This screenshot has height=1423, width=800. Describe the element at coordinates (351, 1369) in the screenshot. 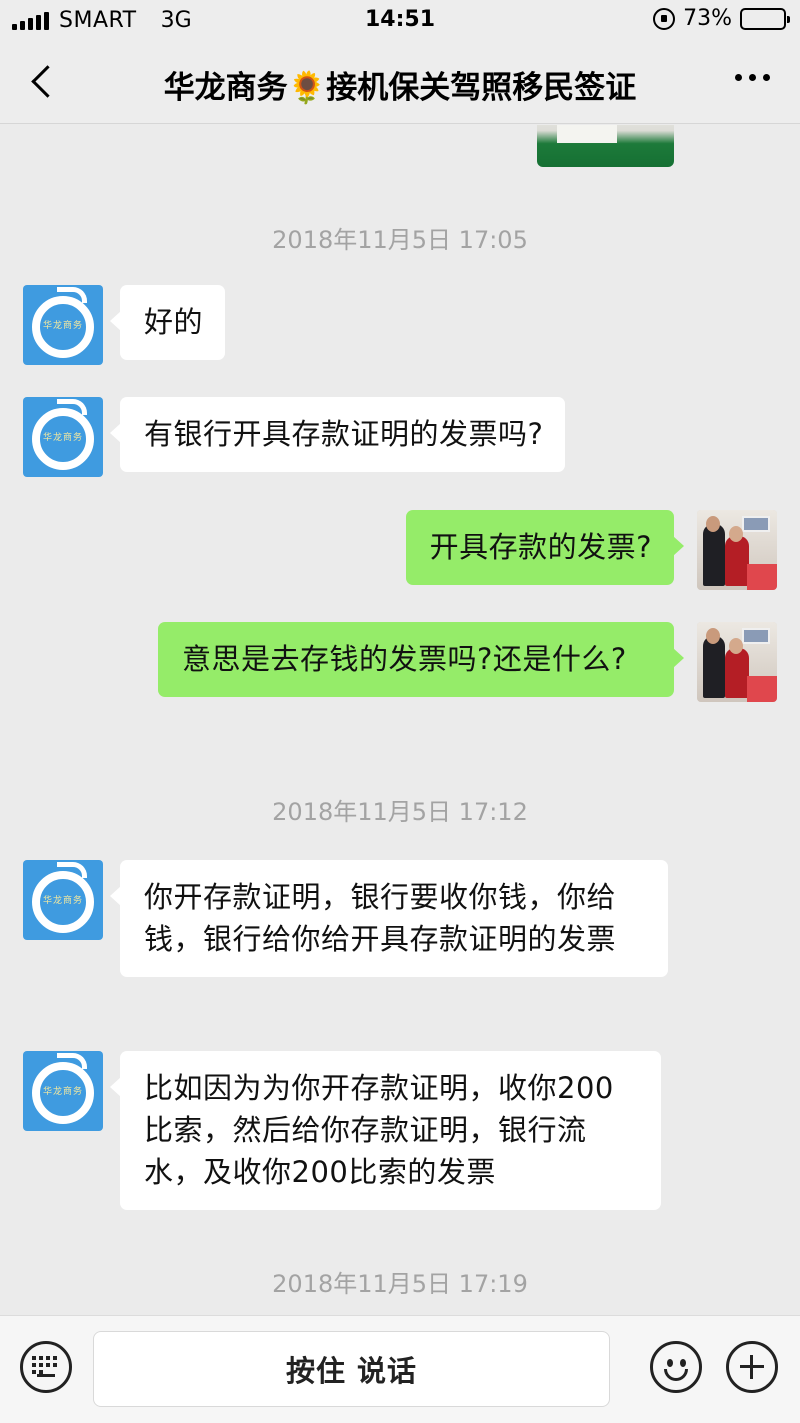

I see `hold-to-talk-button: 按住 说话` at that location.